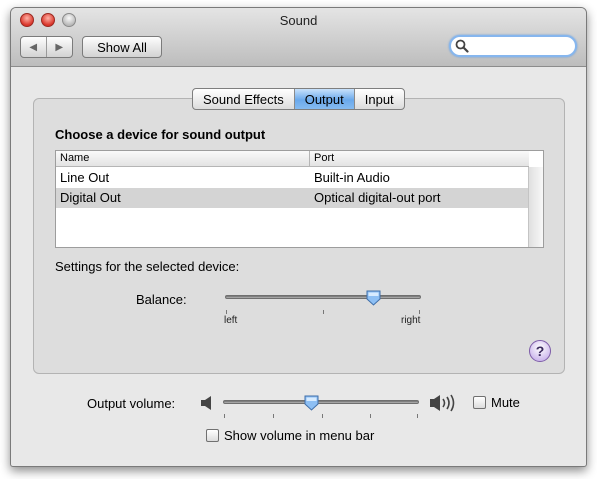  I want to click on table-row: Line Out Built-in Audio, so click(292, 178).